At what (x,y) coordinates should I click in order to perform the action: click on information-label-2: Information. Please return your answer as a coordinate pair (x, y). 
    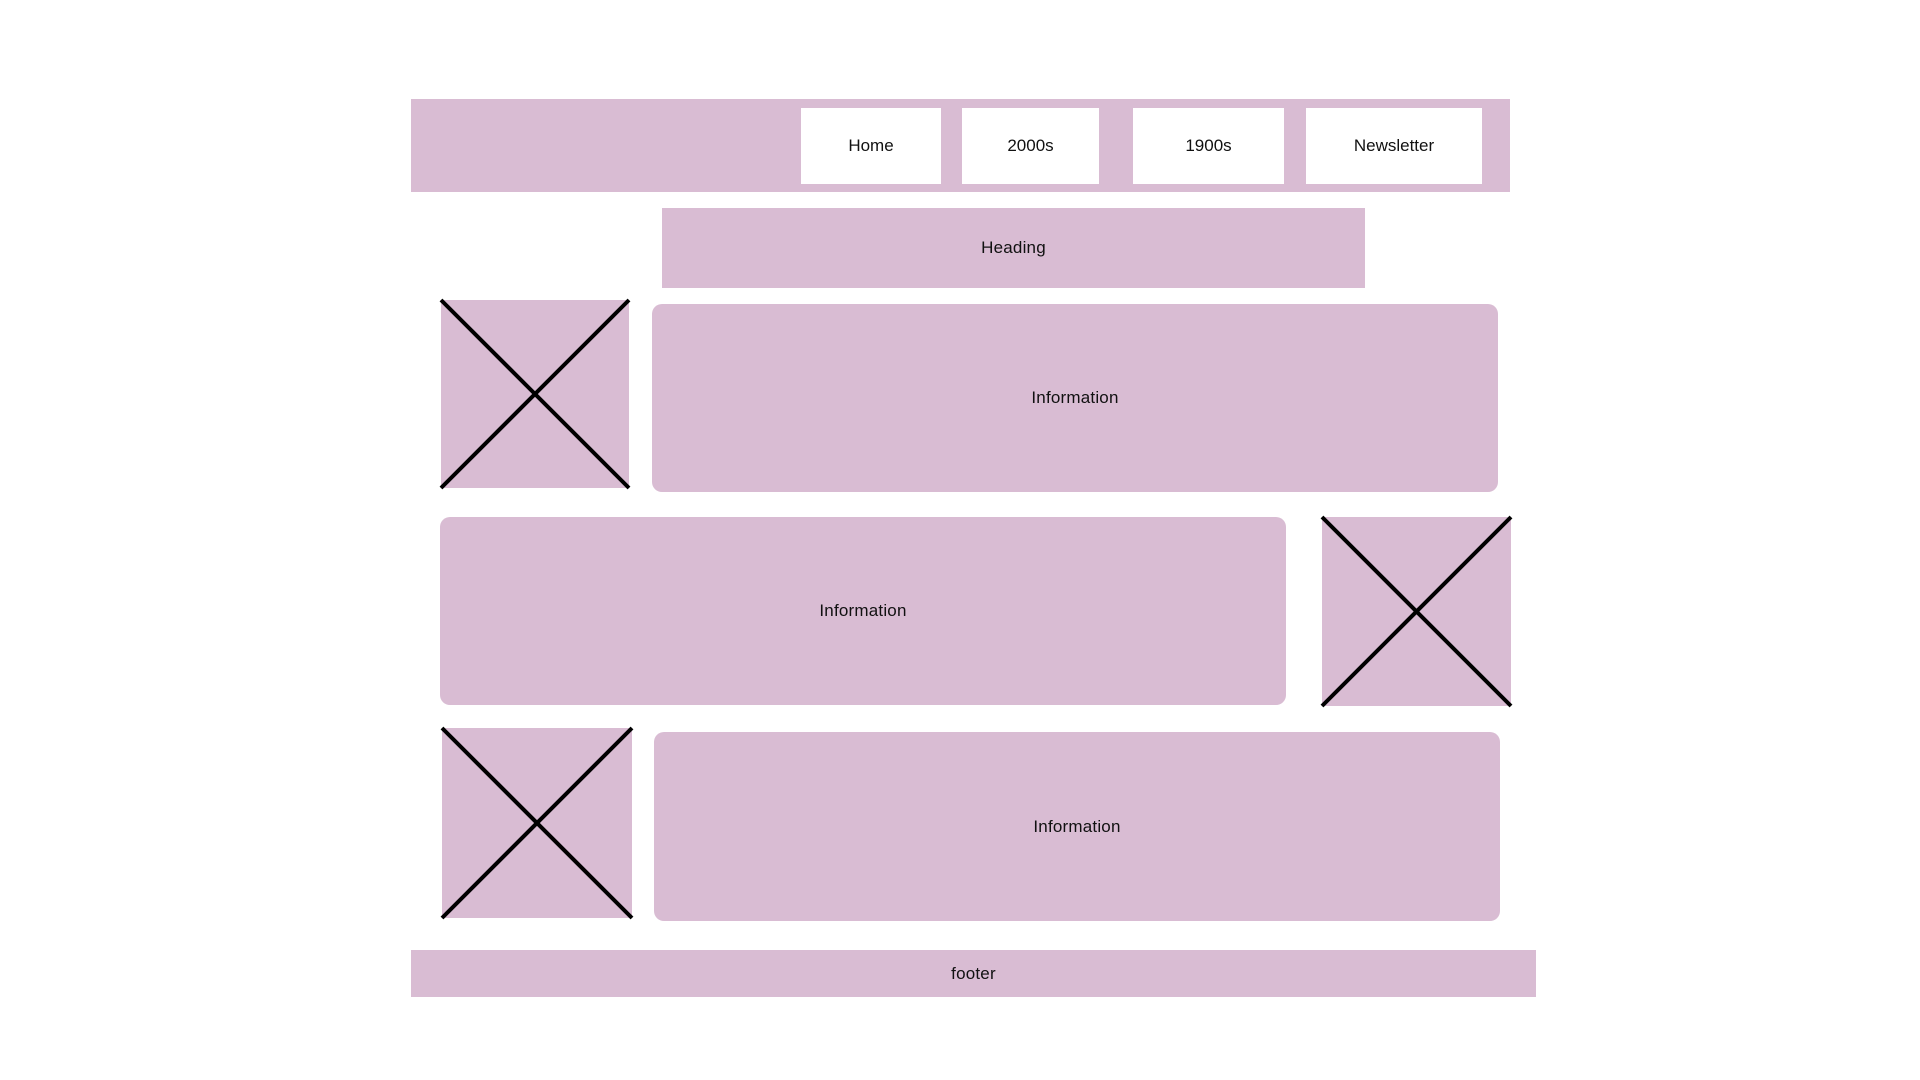
    Looking at the image, I should click on (863, 610).